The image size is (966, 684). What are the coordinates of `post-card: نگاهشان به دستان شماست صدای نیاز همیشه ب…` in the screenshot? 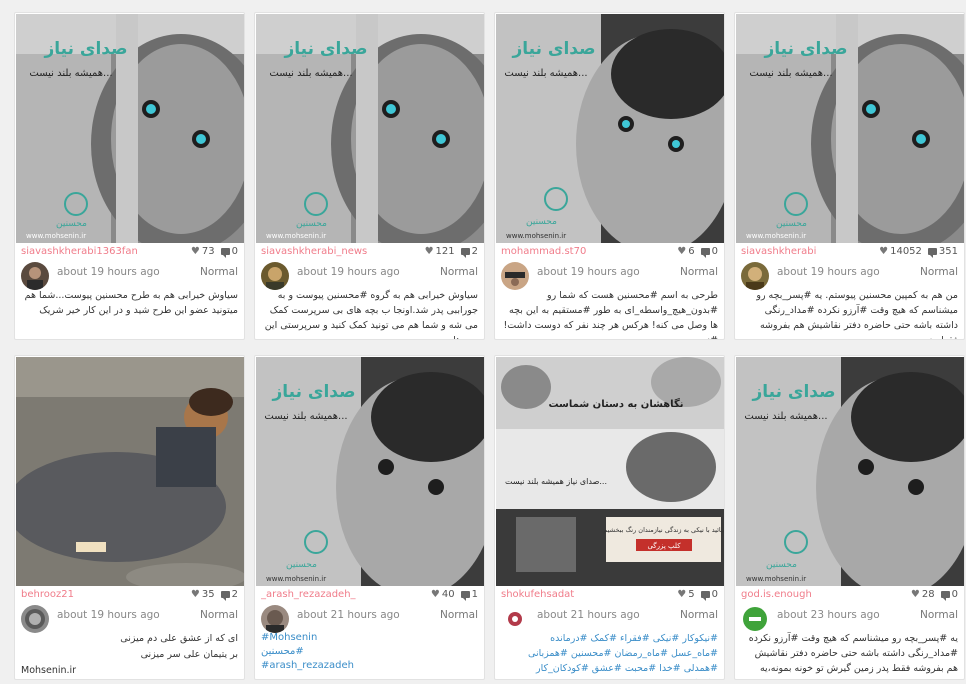 It's located at (609, 517).